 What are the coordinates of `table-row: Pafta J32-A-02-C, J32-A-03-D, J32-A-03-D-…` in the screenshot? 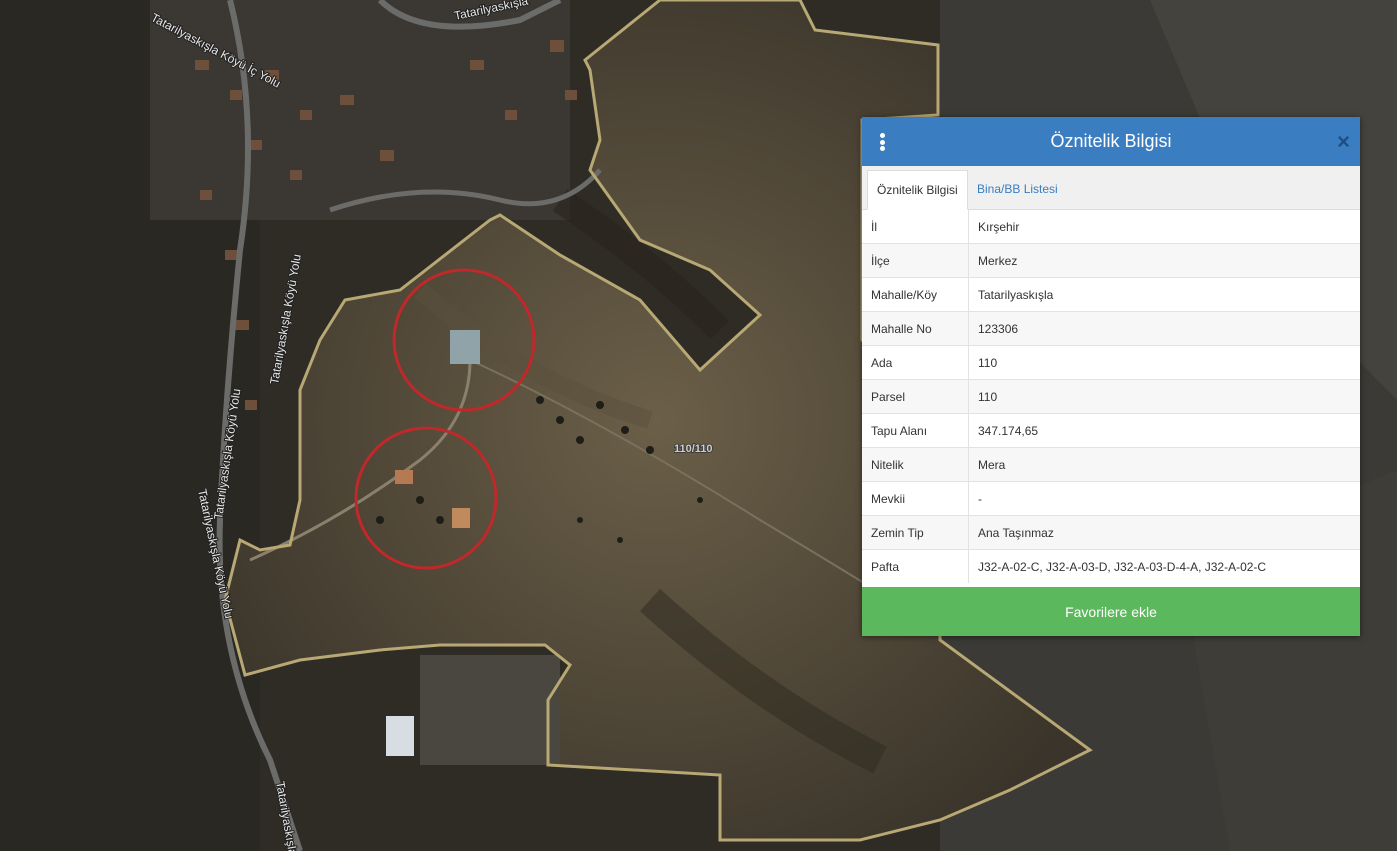 It's located at (1111, 566).